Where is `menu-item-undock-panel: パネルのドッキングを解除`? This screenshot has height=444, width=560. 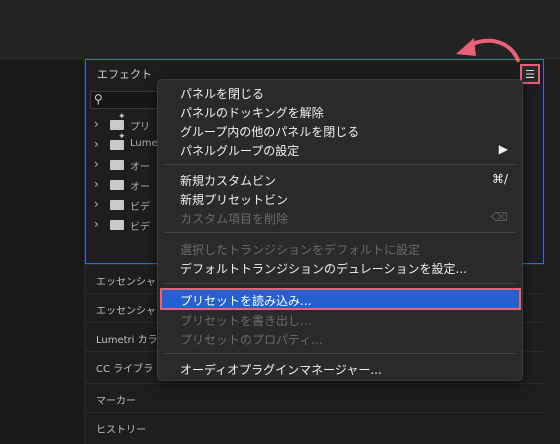
menu-item-undock-panel: パネルのドッキングを解除 is located at coordinates (340, 111).